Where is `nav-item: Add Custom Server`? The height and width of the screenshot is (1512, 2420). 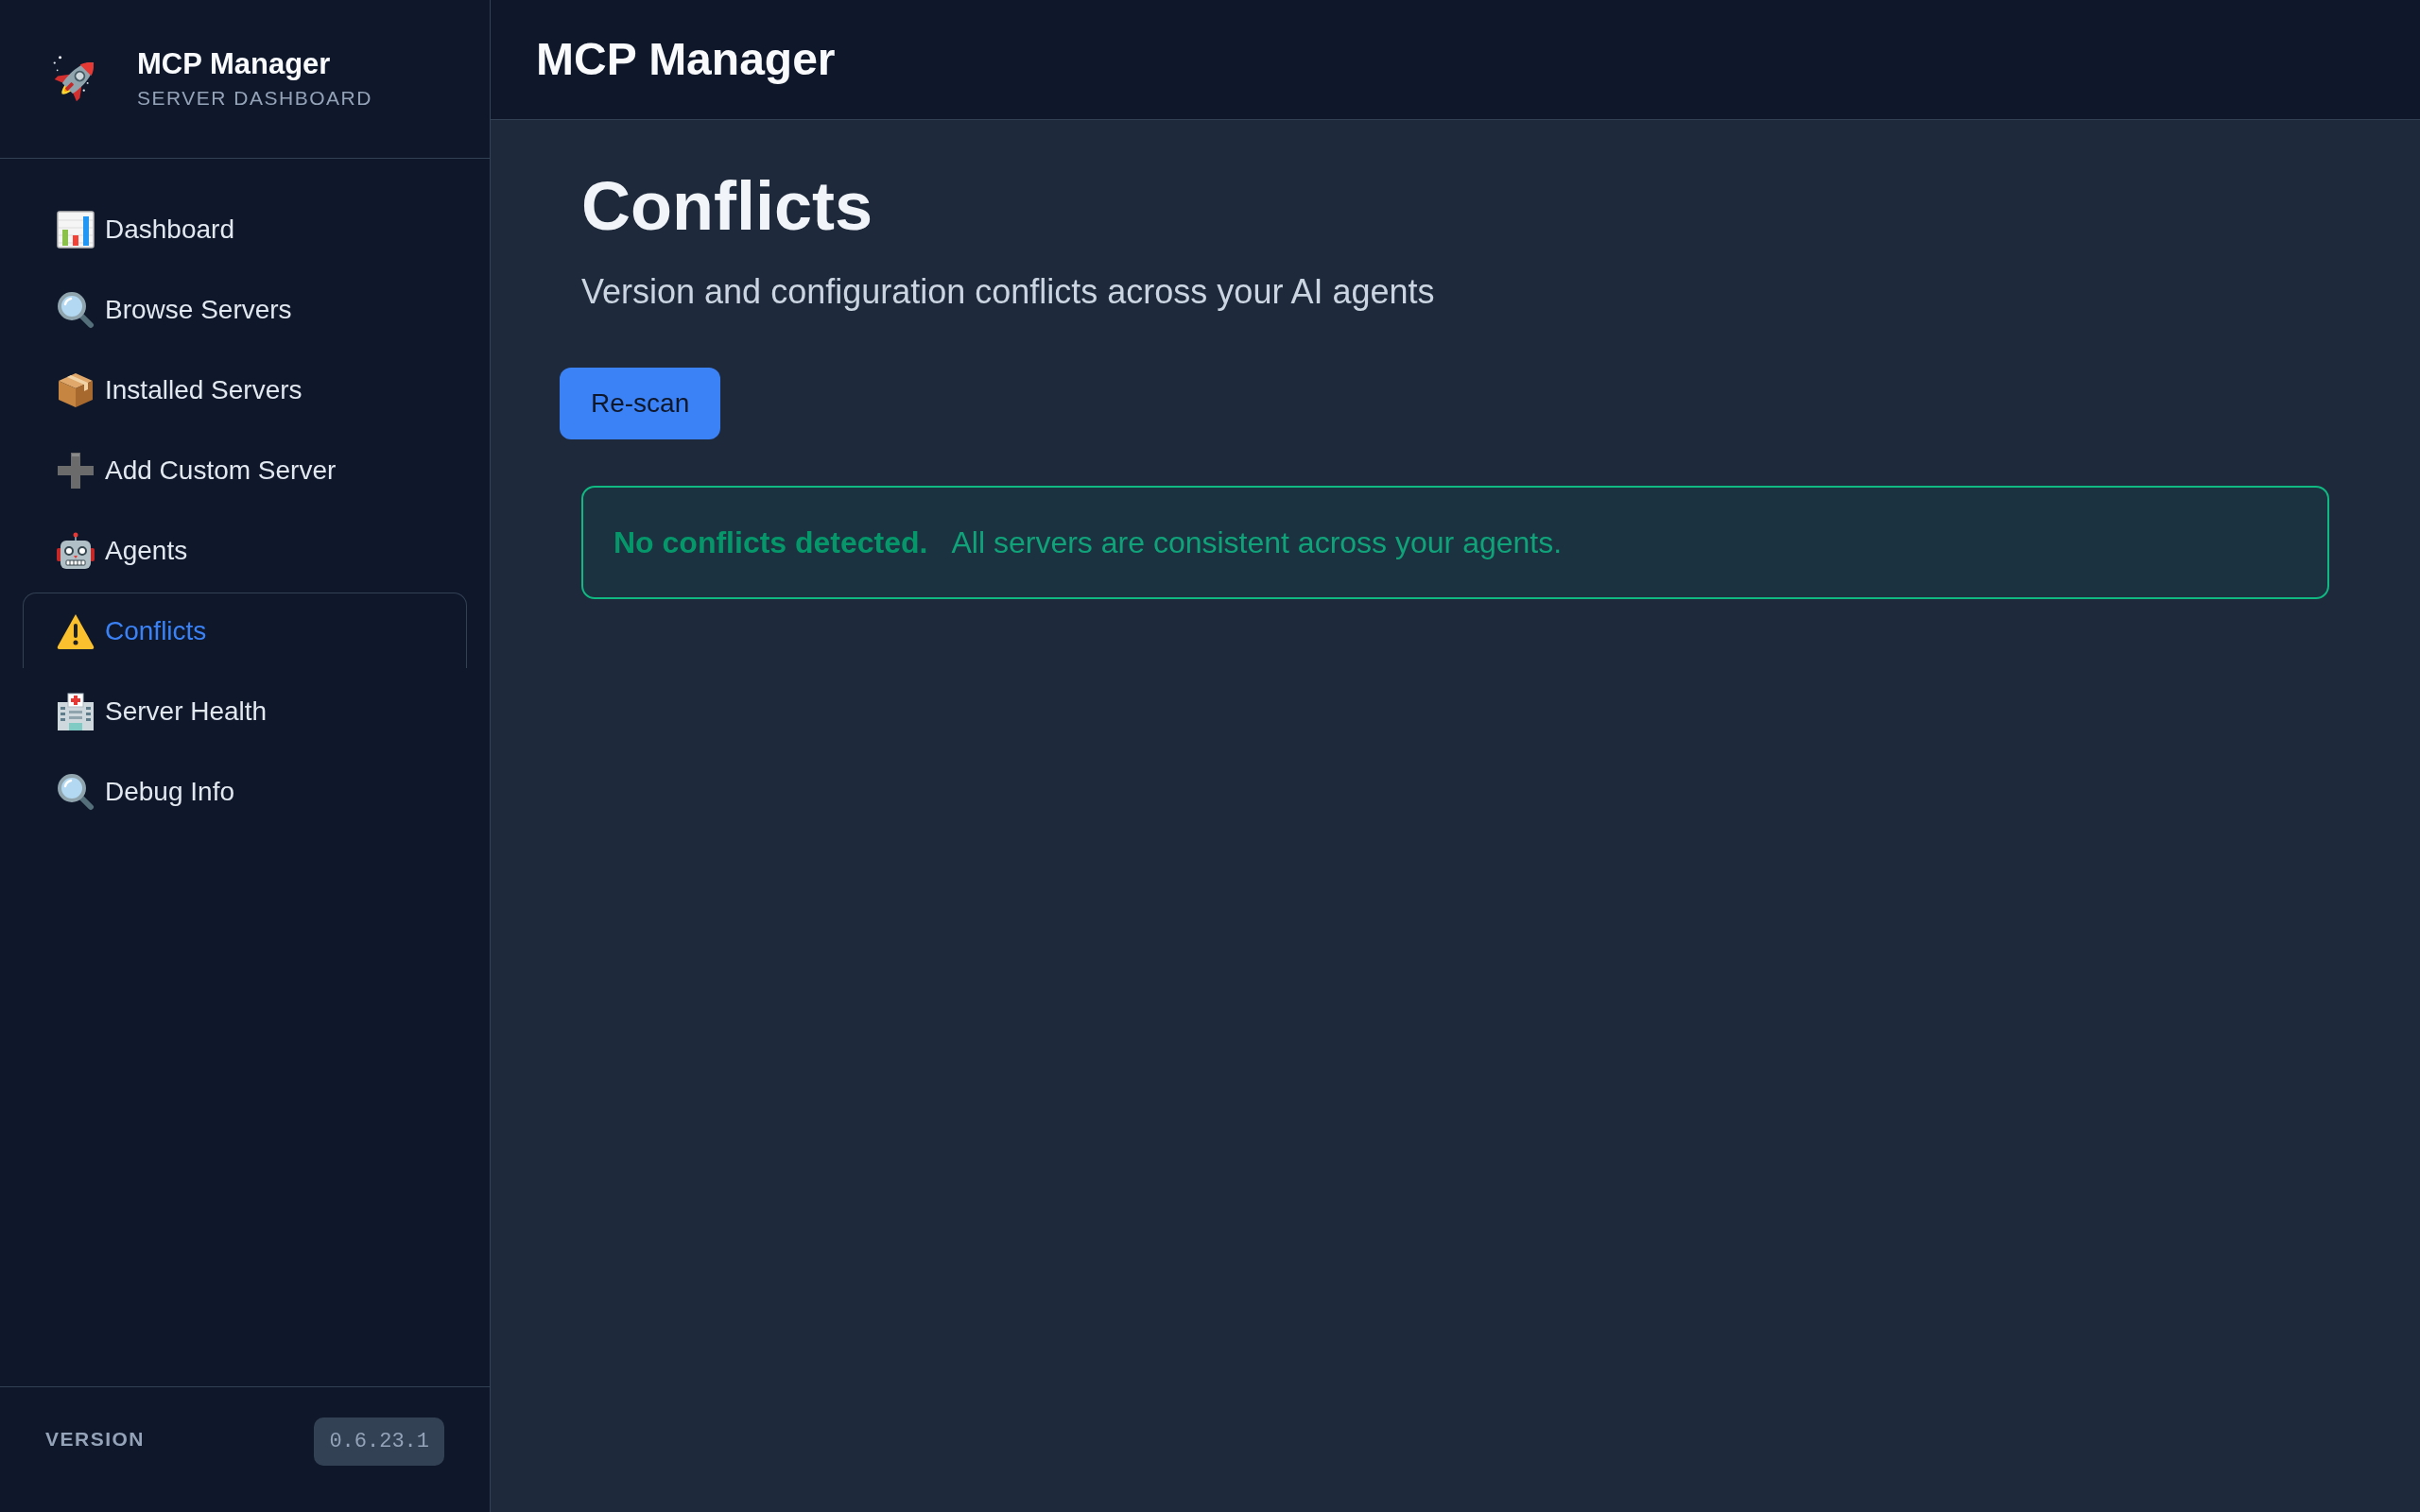
nav-item: Add Custom Server is located at coordinates (245, 469).